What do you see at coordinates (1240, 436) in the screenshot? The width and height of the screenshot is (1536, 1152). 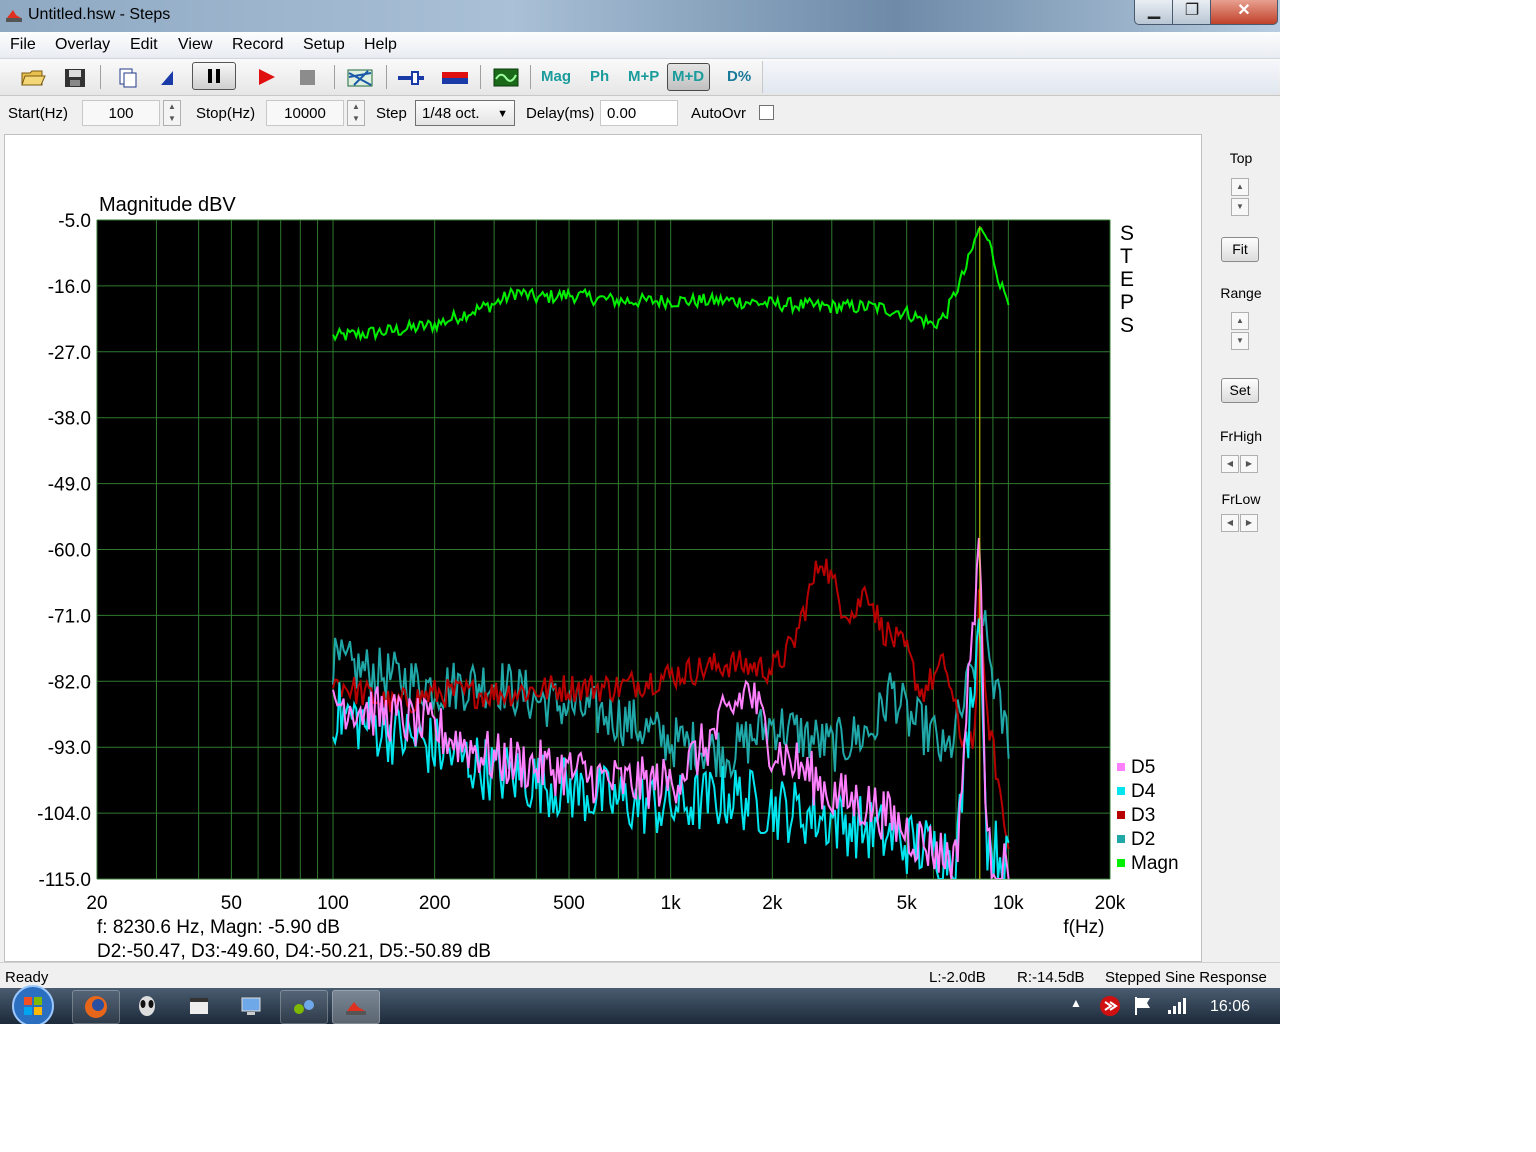 I see `frhigh-label: FrHigh` at bounding box center [1240, 436].